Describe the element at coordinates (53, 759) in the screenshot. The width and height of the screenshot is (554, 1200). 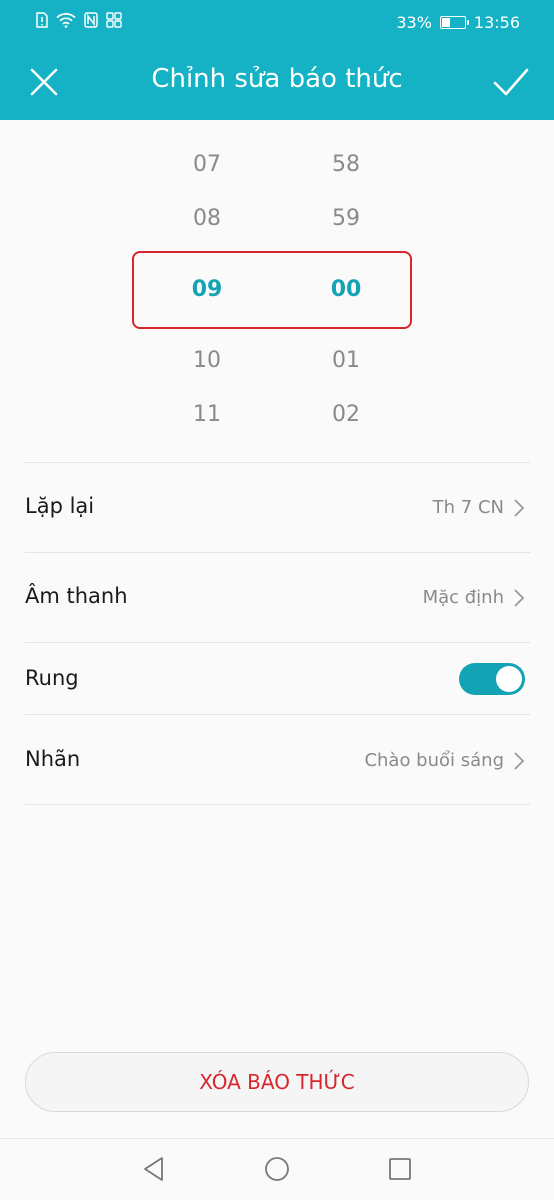
I see `label-label: Nhãn` at that location.